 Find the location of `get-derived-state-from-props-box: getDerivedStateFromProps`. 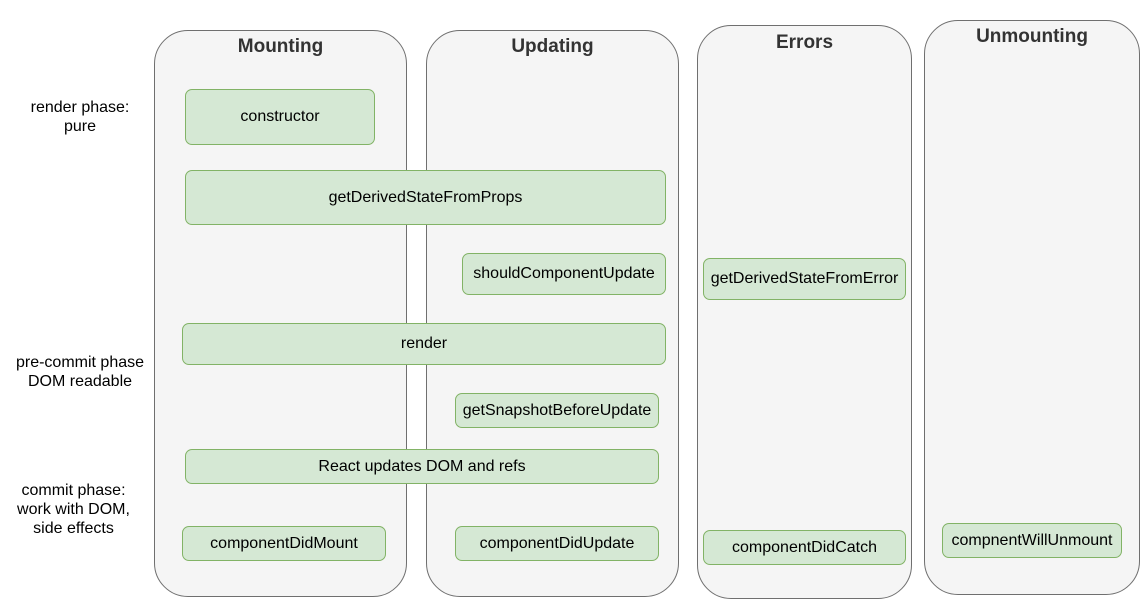

get-derived-state-from-props-box: getDerivedStateFromProps is located at coordinates (425, 197).